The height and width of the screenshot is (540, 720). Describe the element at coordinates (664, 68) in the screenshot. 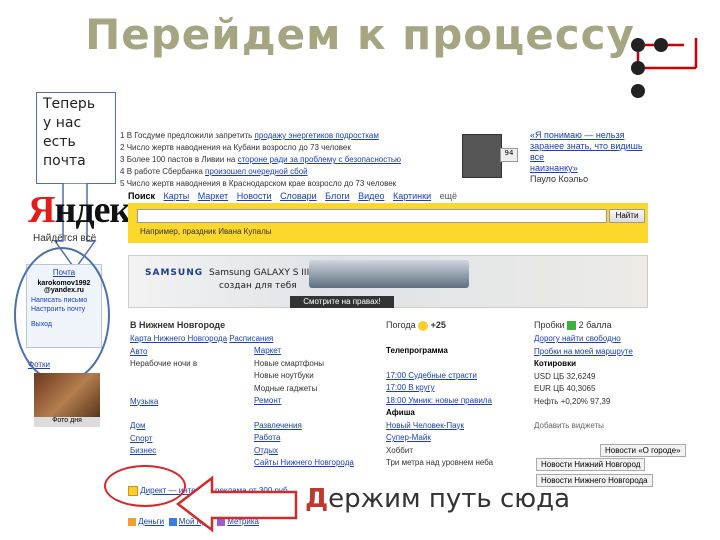

I see `decor-dots-icon` at that location.